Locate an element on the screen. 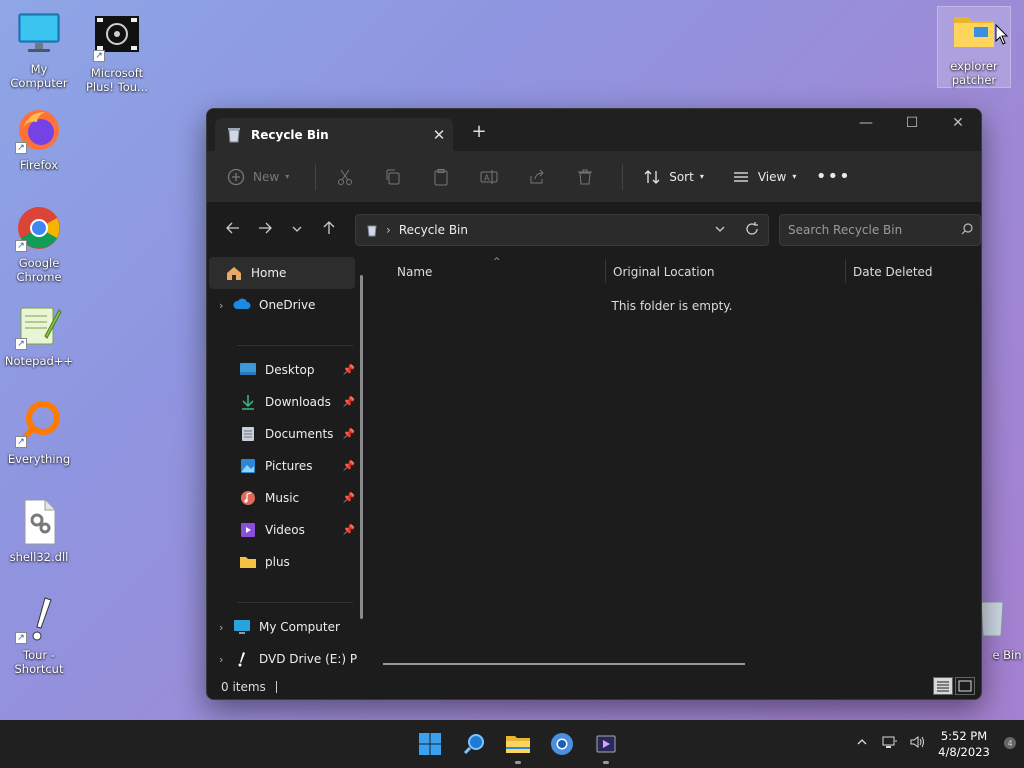  rename-button: A is located at coordinates (489, 177).